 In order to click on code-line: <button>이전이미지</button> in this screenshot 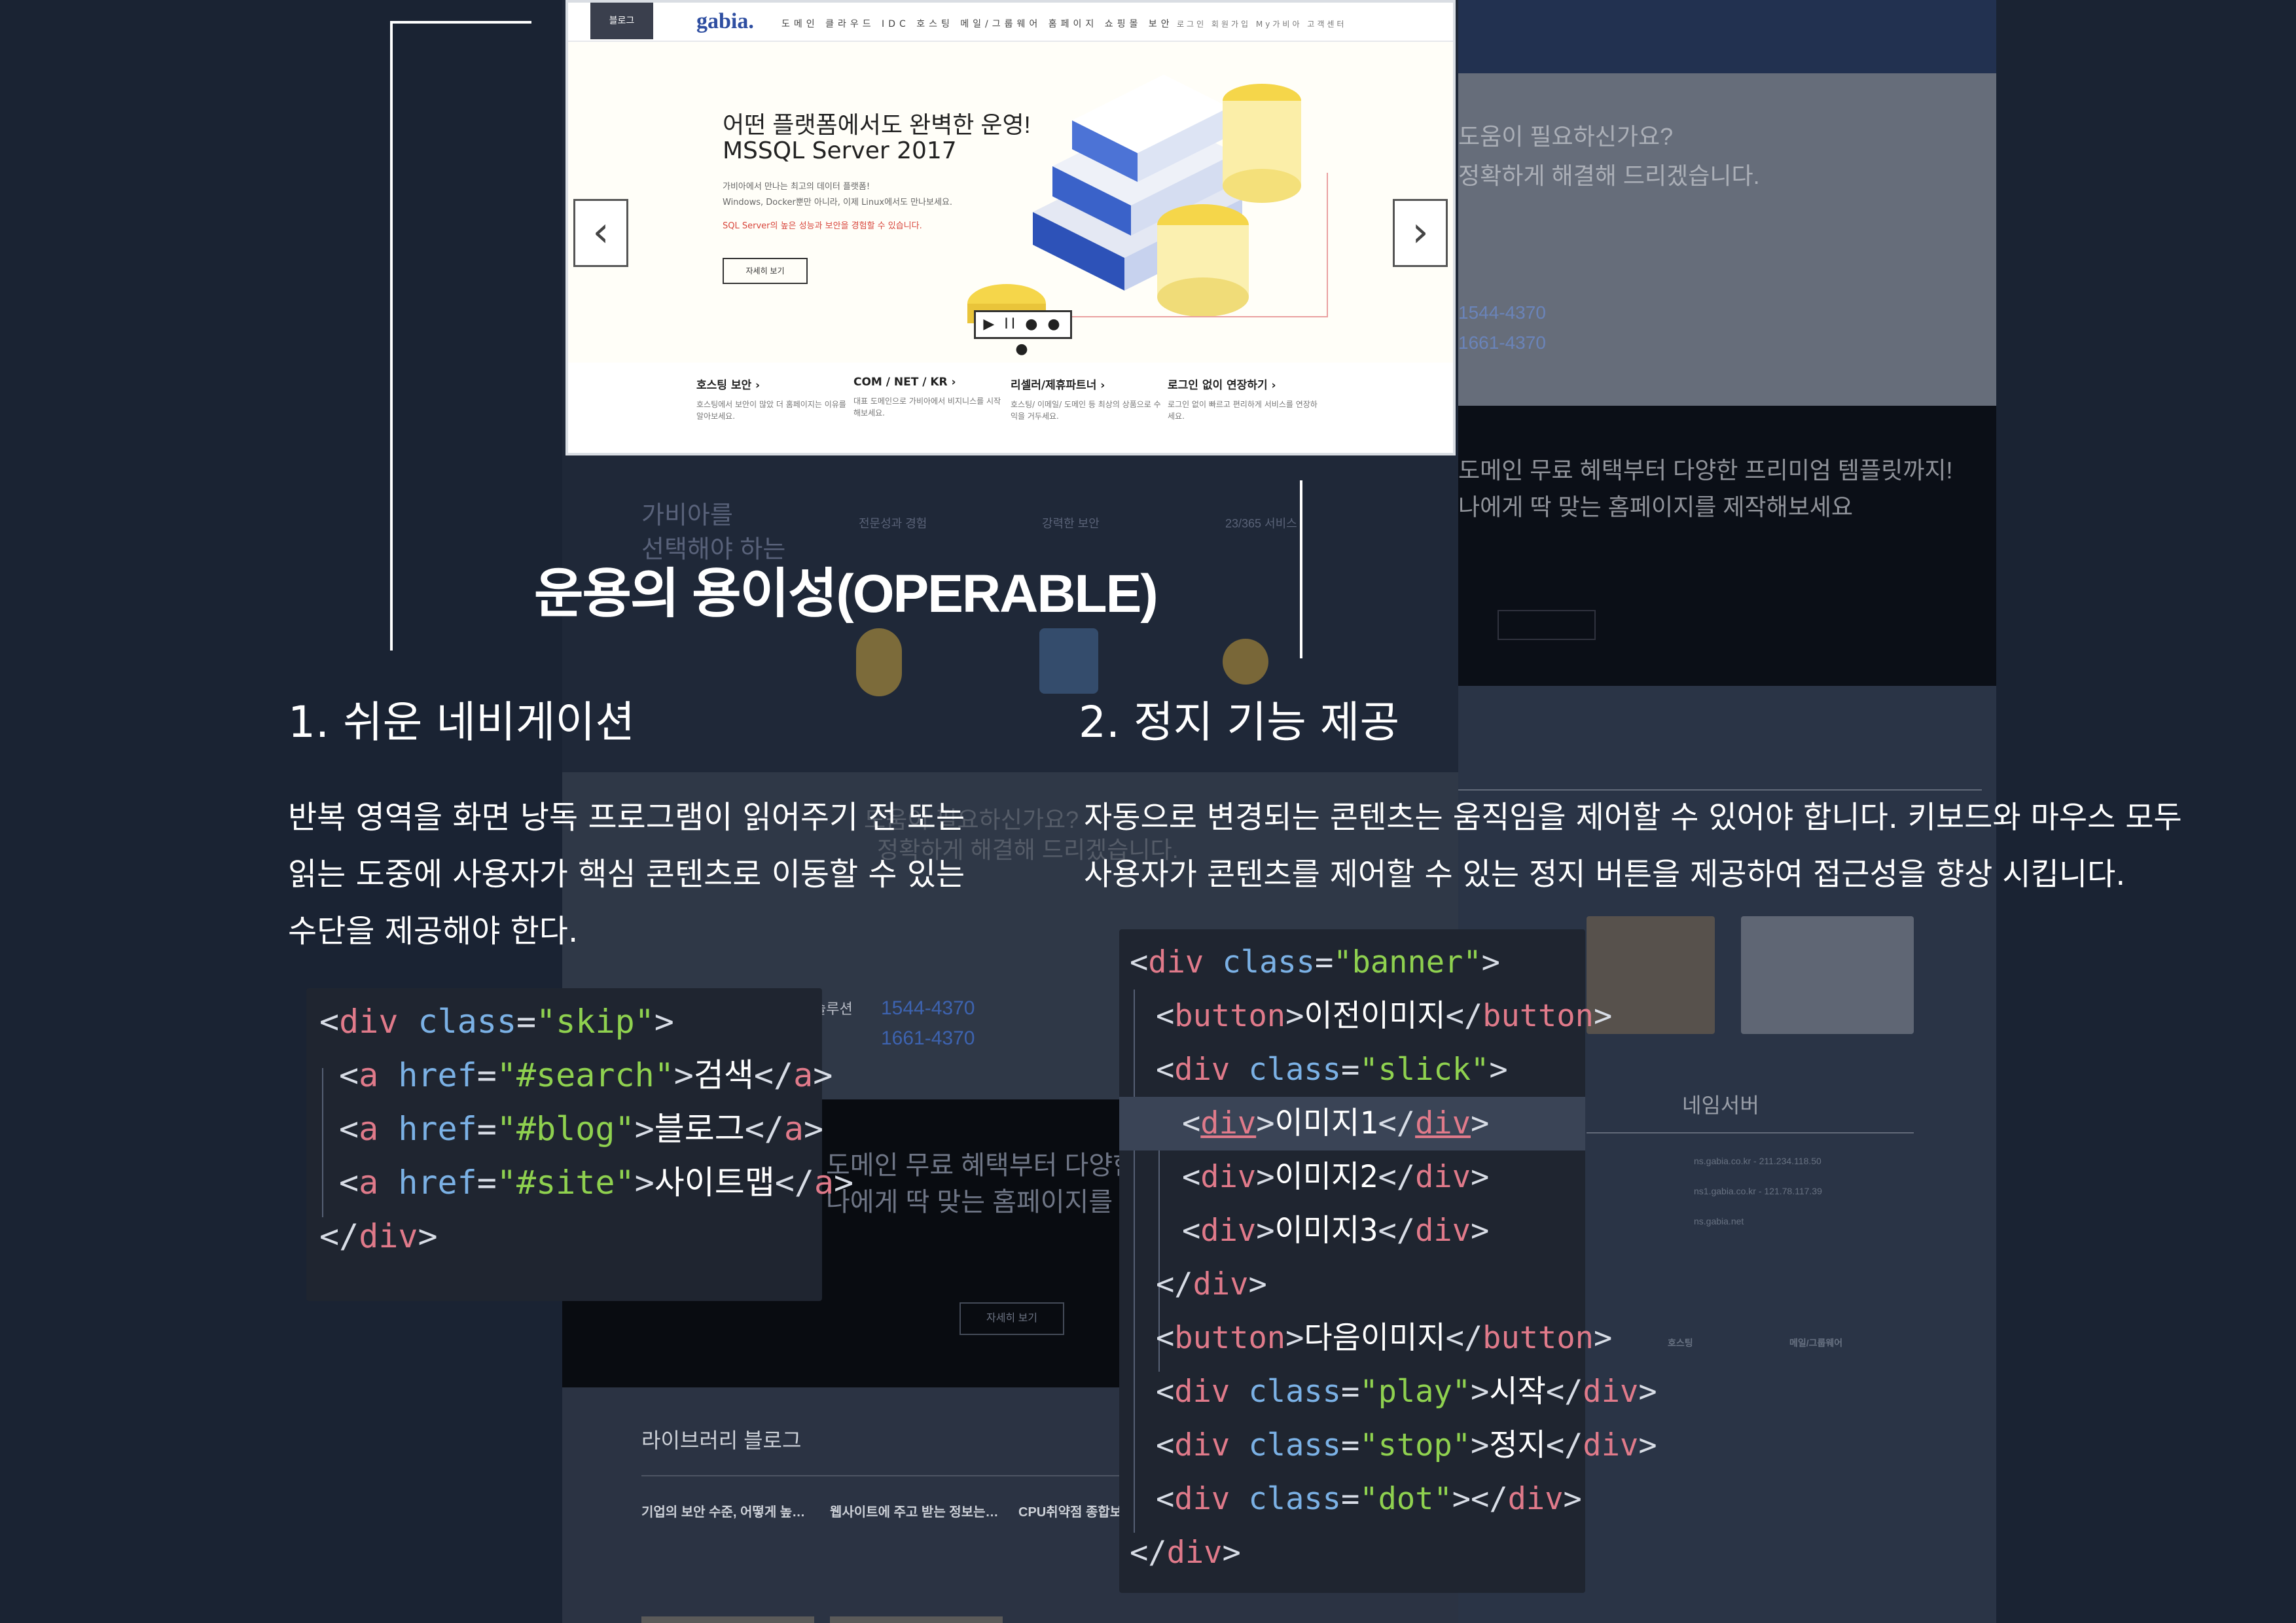, I will do `click(1385, 1016)`.